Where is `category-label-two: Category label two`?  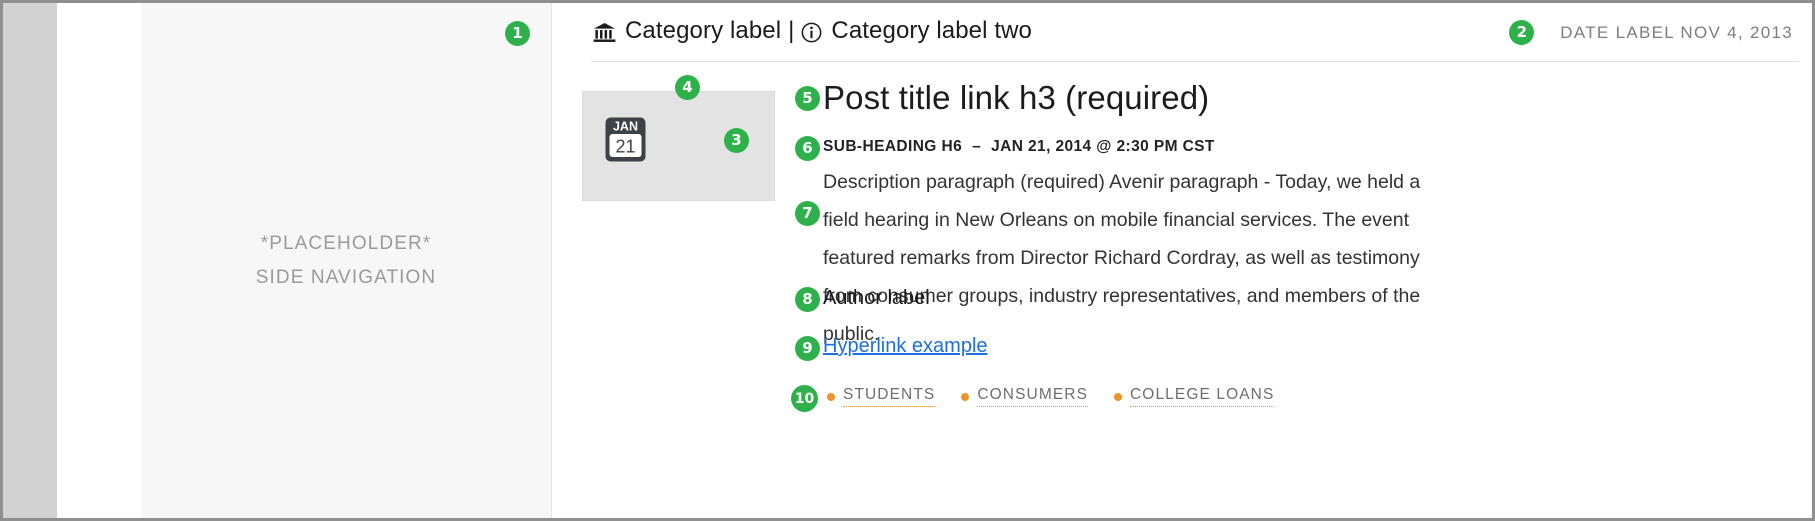 category-label-two: Category label two is located at coordinates (931, 31).